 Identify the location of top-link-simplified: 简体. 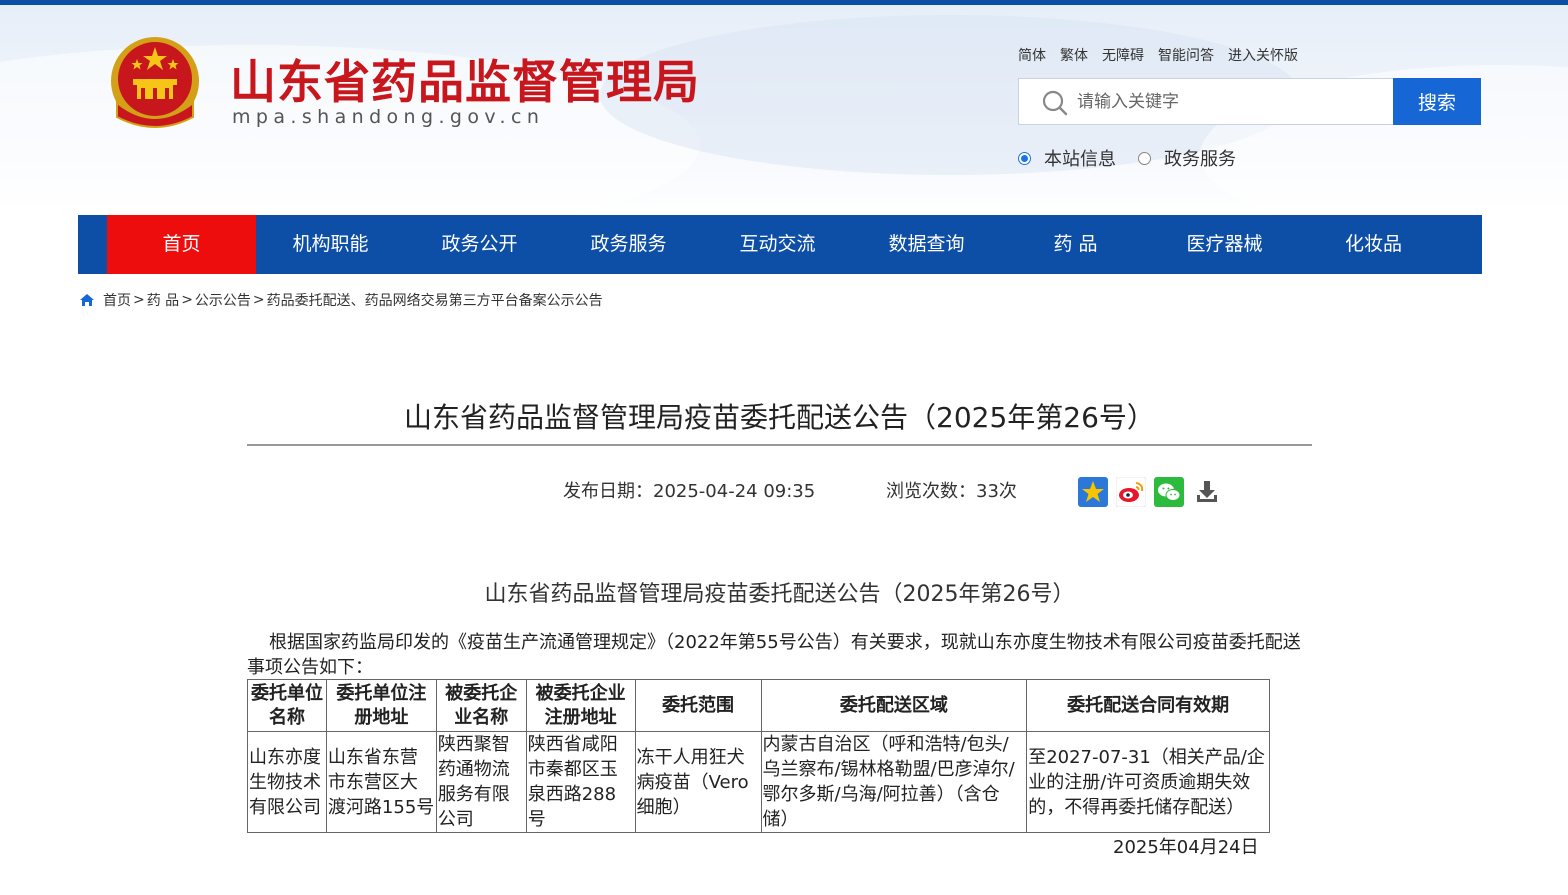
(1032, 55).